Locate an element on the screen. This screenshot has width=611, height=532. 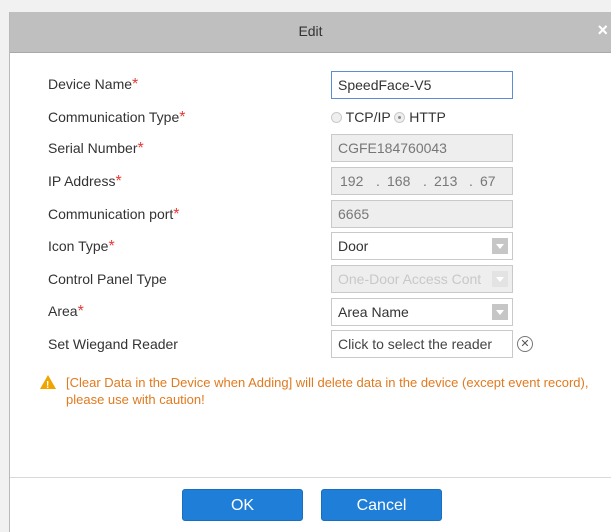
area-row: Area* is located at coordinates (66, 311).